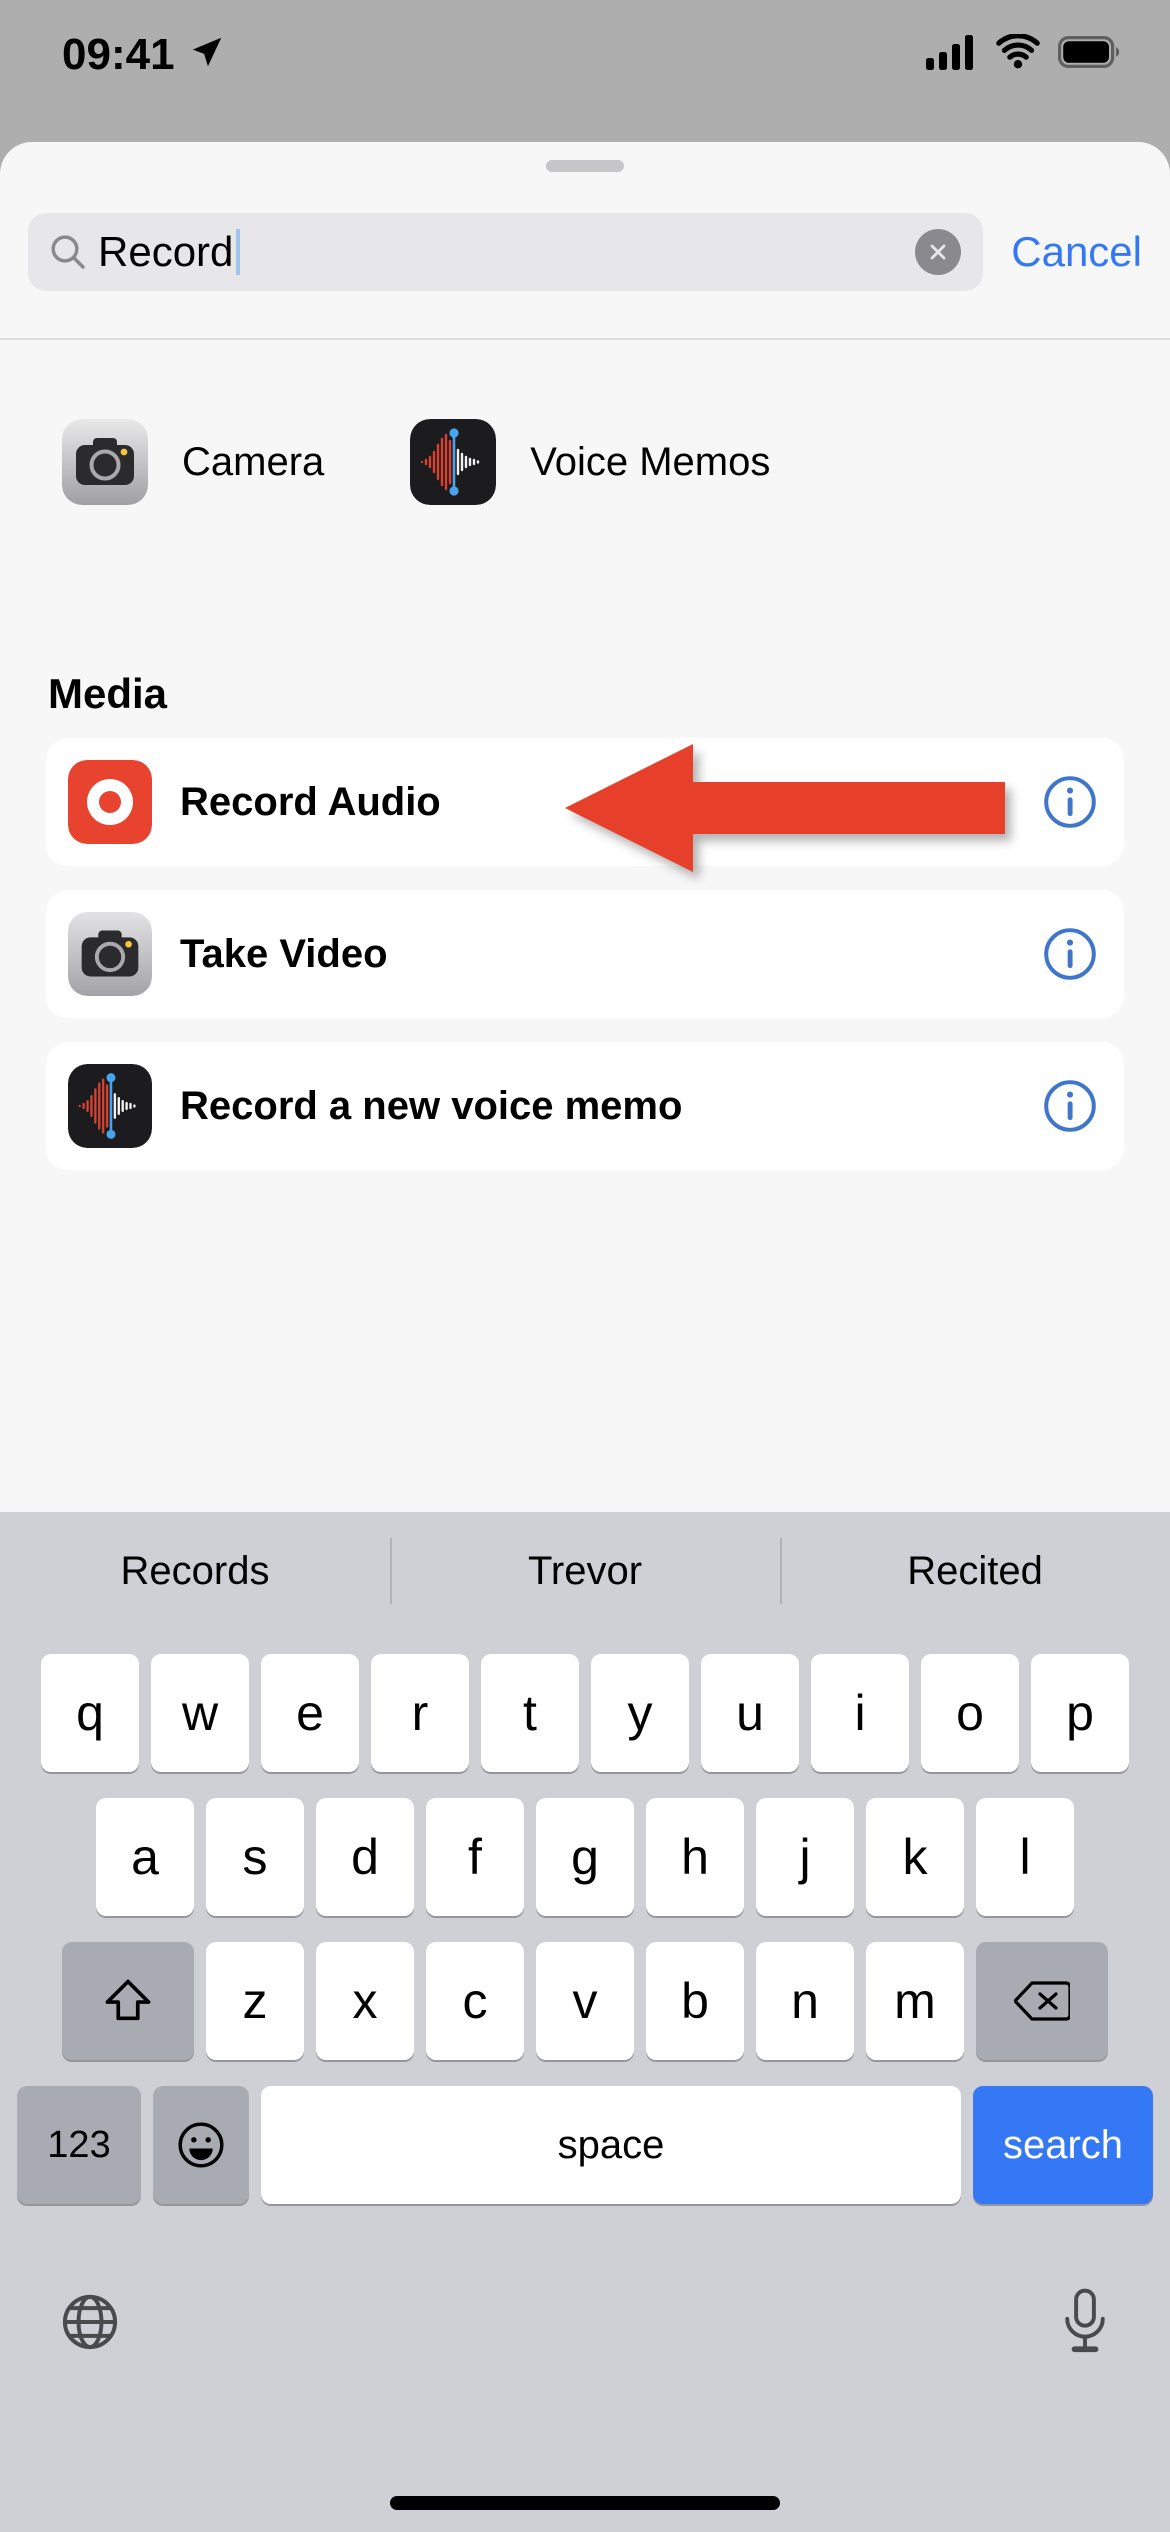  Describe the element at coordinates (805, 1857) in the screenshot. I see `key-j: j` at that location.